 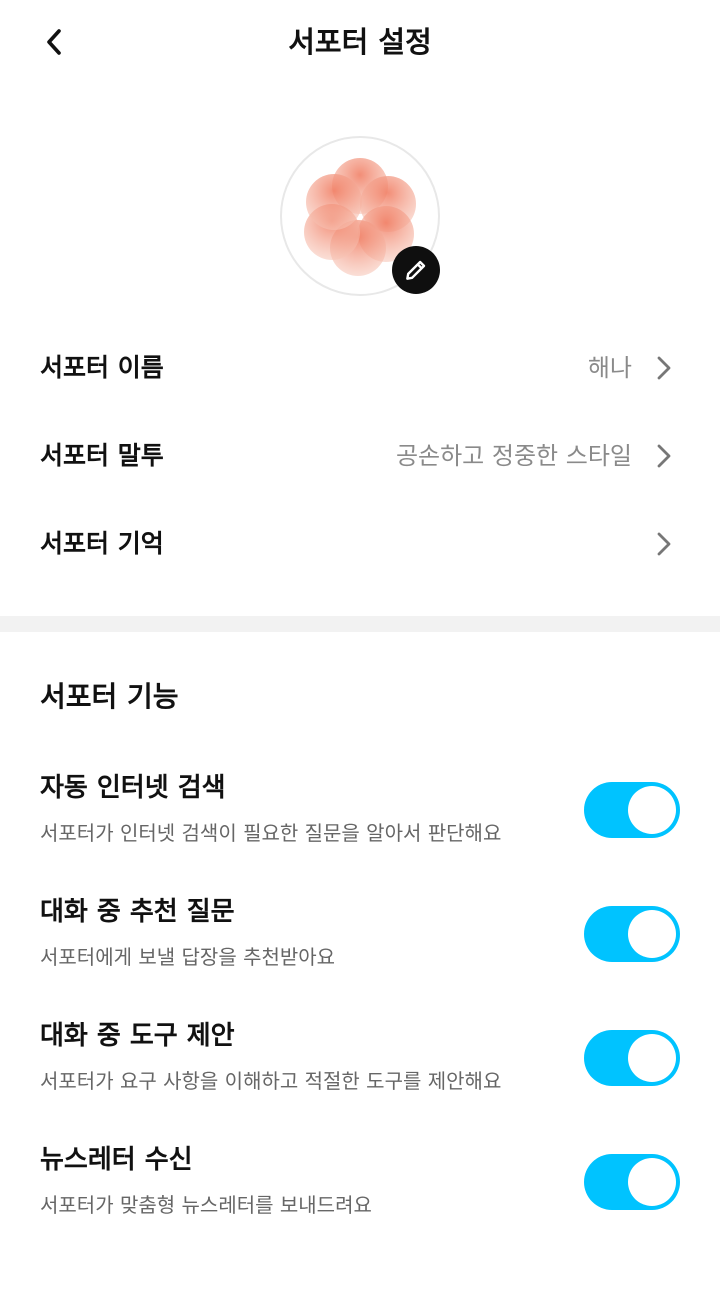 I want to click on feature-description: 서포터에게 보낼 답장을 추천받아요, so click(x=188, y=957).